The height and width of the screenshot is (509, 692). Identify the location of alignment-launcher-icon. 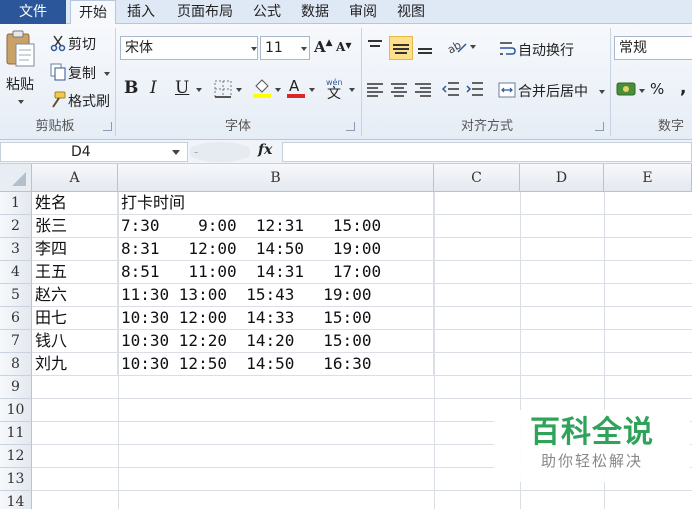
(599, 126).